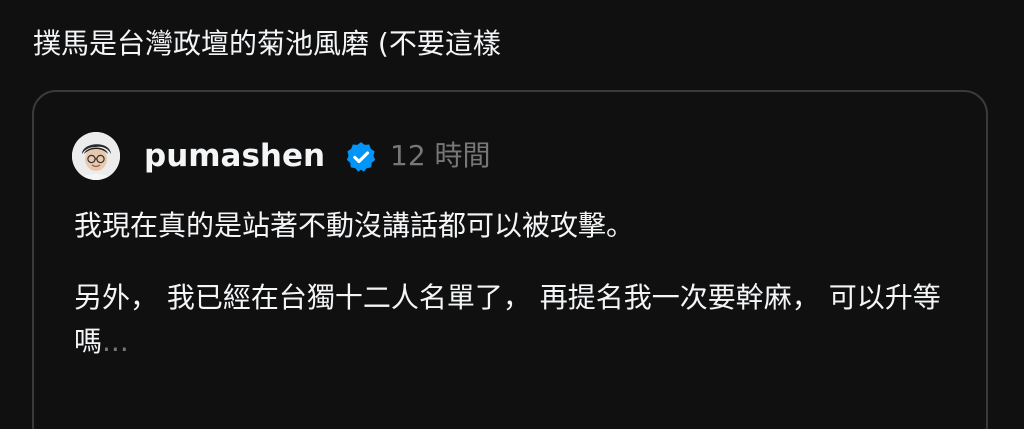 This screenshot has width=1024, height=429. Describe the element at coordinates (440, 156) in the screenshot. I see `post-timestamp: 12 時間` at that location.